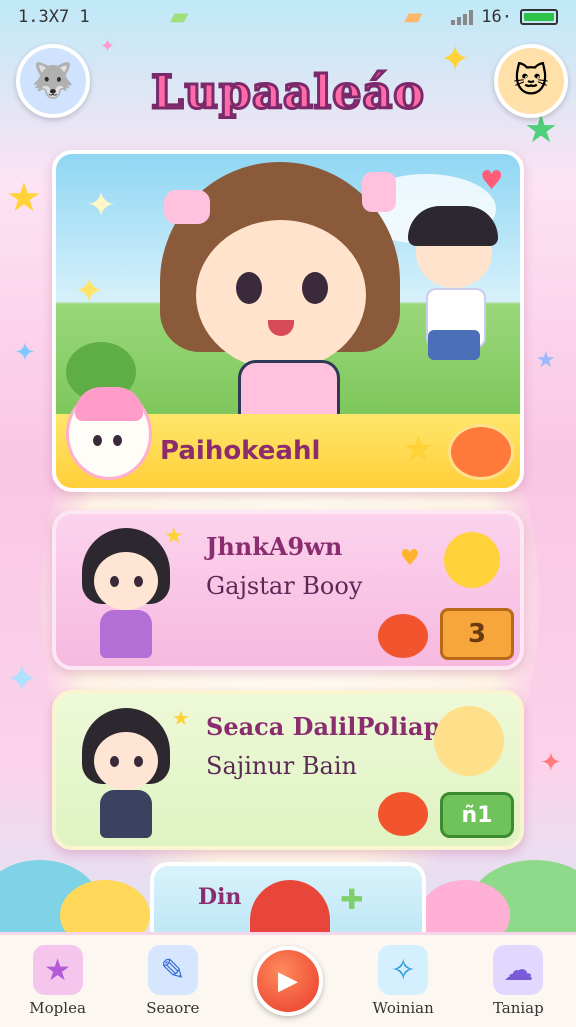 The width and height of the screenshot is (576, 1027). What do you see at coordinates (481, 452) in the screenshot?
I see `fruit-icon` at bounding box center [481, 452].